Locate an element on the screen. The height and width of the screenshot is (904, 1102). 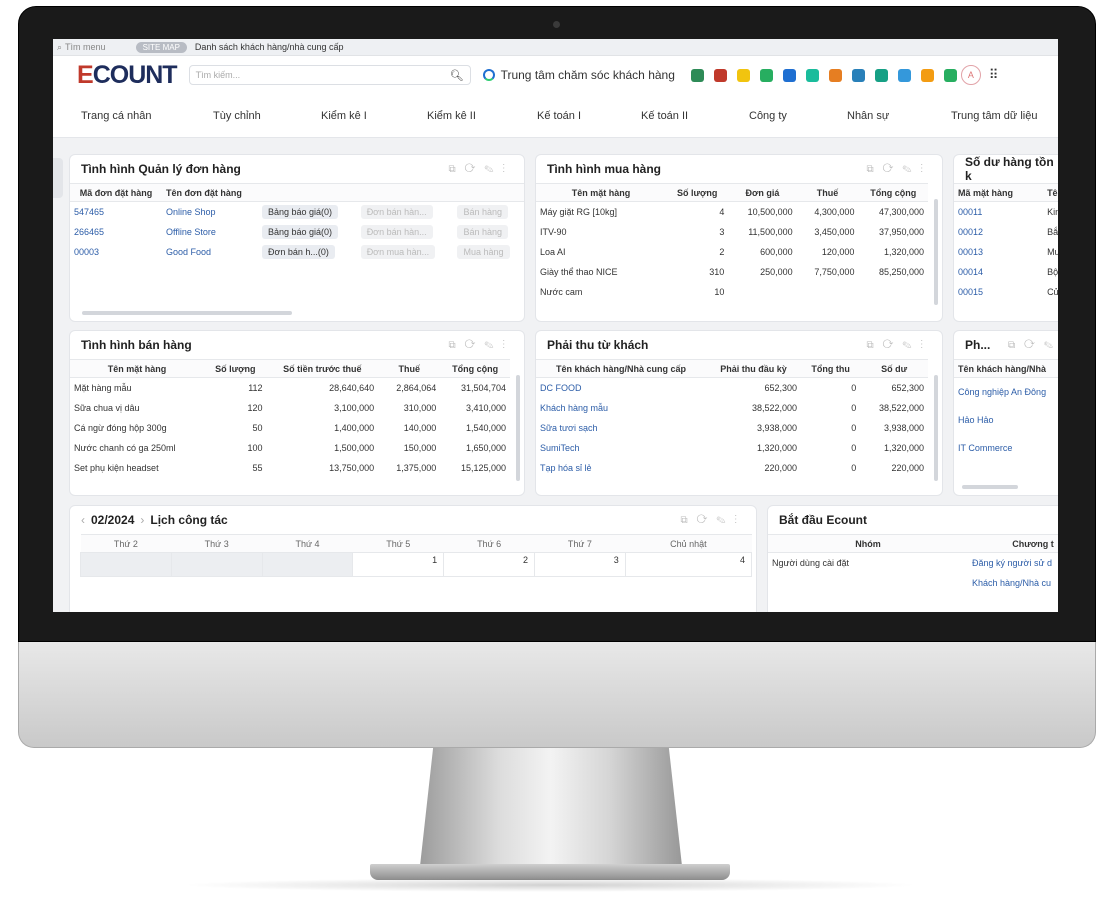
apps-grid-icon: ⠿ is located at coordinates (994, 75).